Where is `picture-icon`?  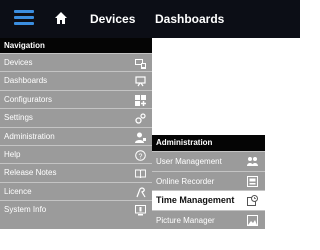 picture-icon is located at coordinates (252, 220).